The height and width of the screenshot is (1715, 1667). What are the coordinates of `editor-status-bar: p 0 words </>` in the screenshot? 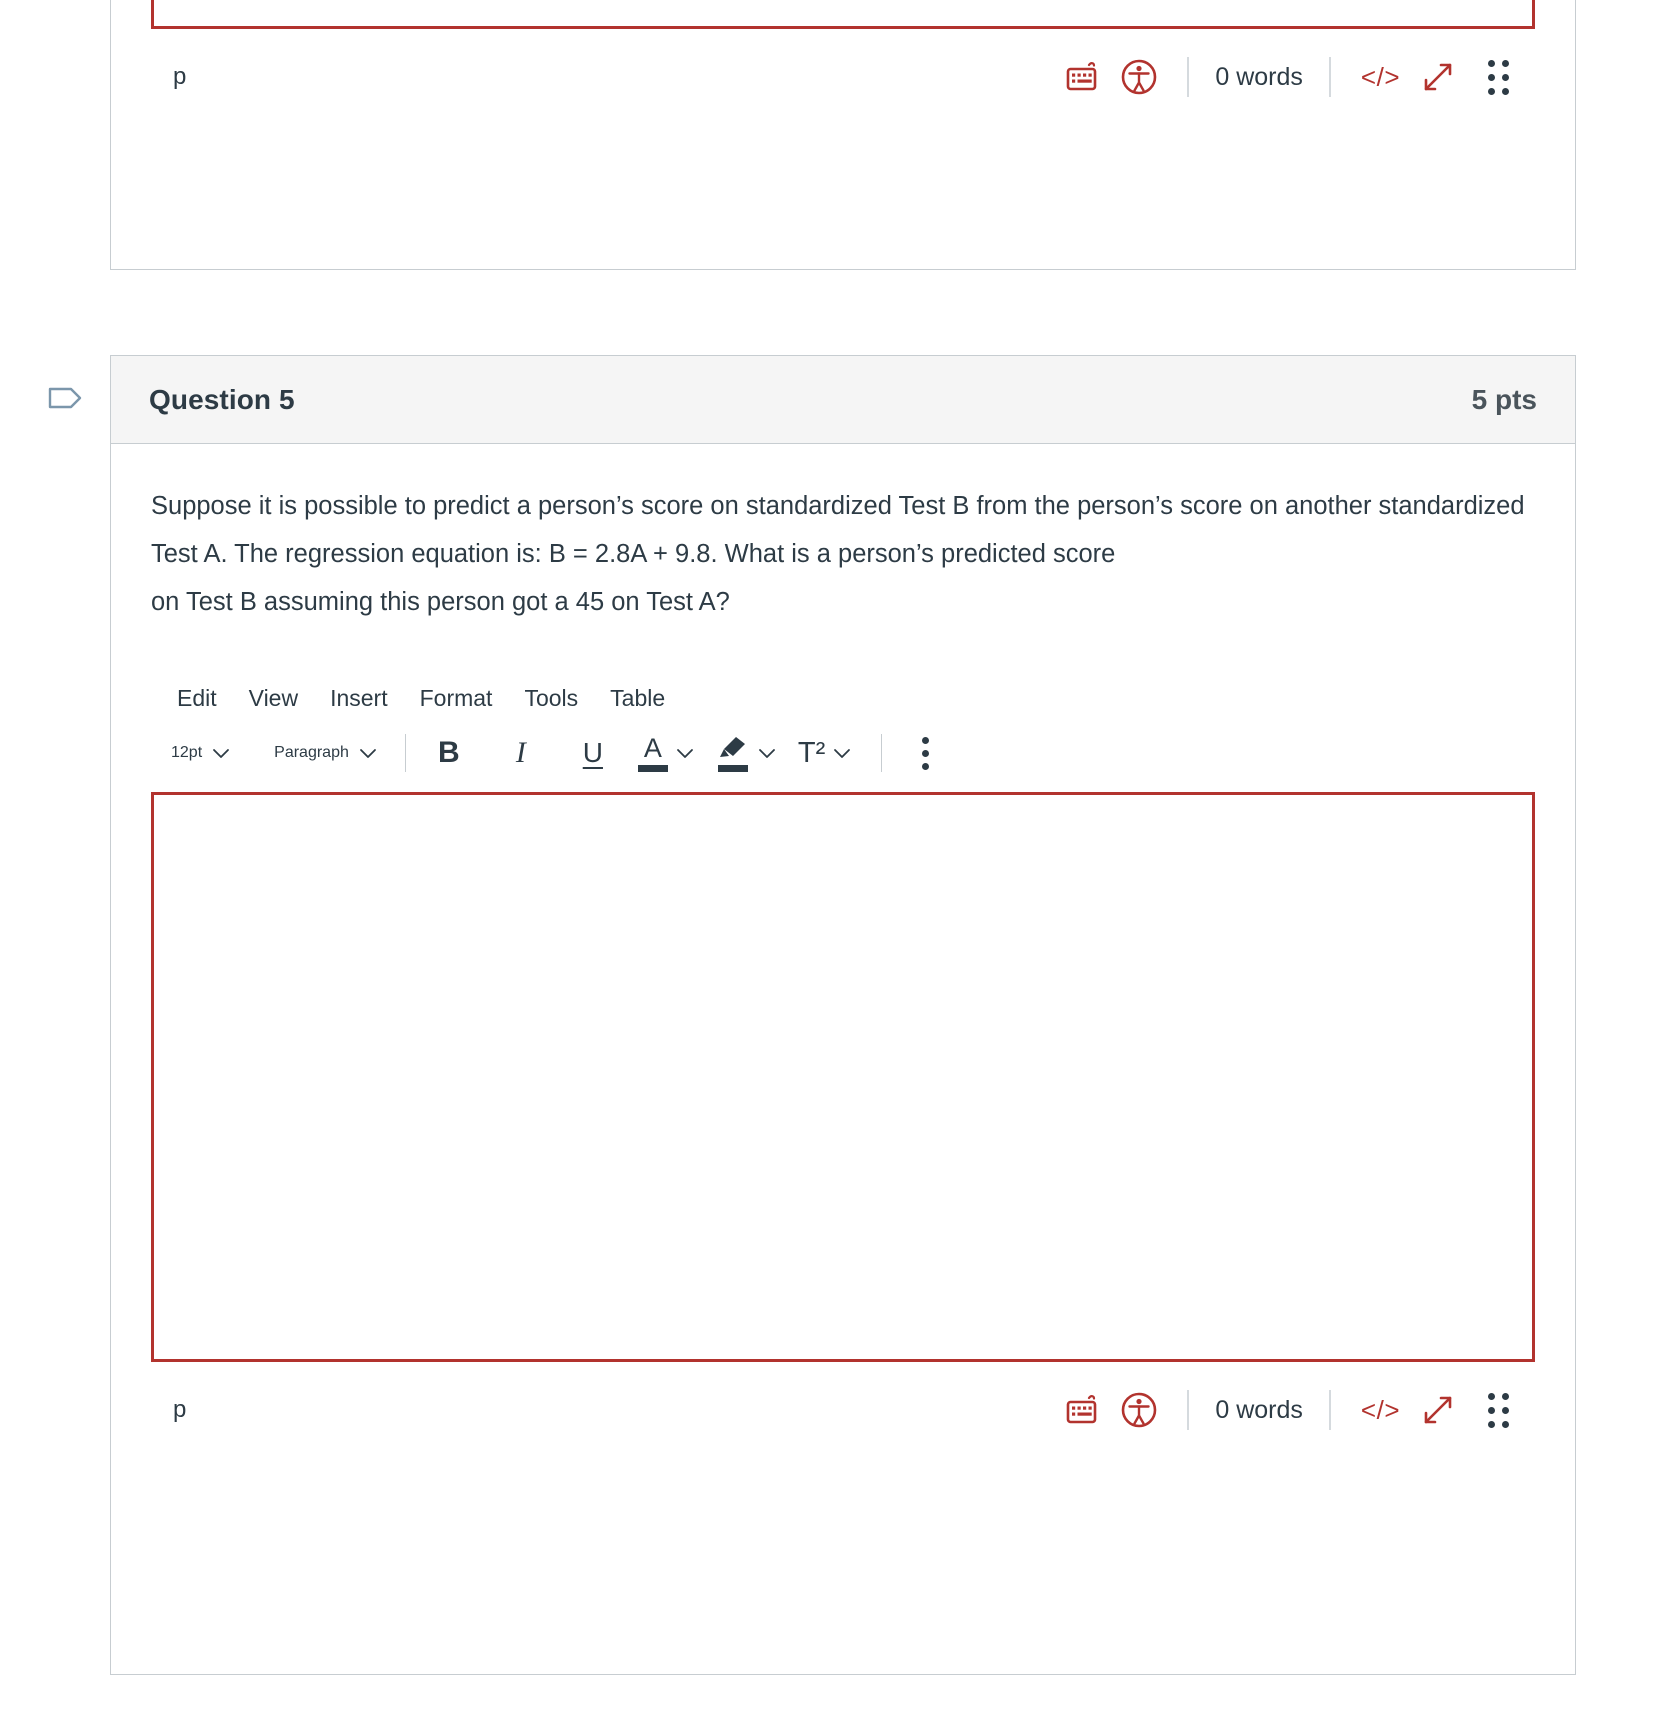 It's located at (843, 1410).